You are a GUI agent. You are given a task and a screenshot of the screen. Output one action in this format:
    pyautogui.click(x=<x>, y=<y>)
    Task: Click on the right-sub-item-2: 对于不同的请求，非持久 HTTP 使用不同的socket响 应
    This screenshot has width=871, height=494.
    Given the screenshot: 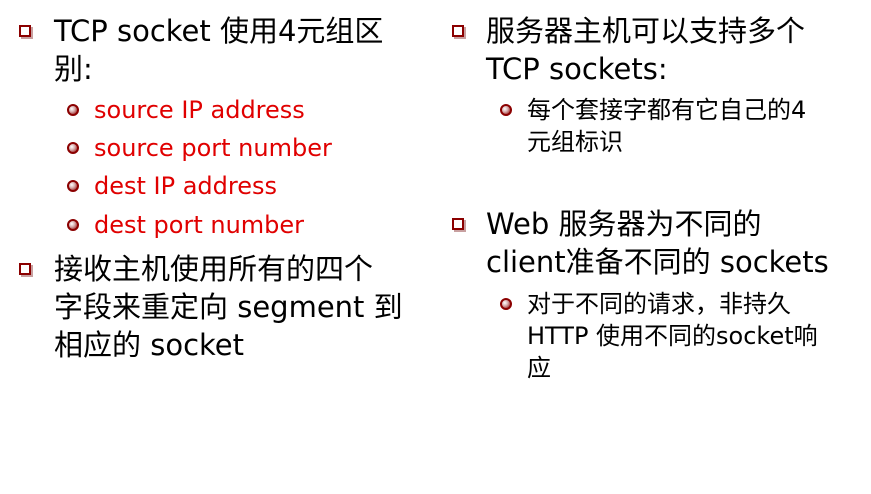 What is the action you would take?
    pyautogui.click(x=672, y=336)
    